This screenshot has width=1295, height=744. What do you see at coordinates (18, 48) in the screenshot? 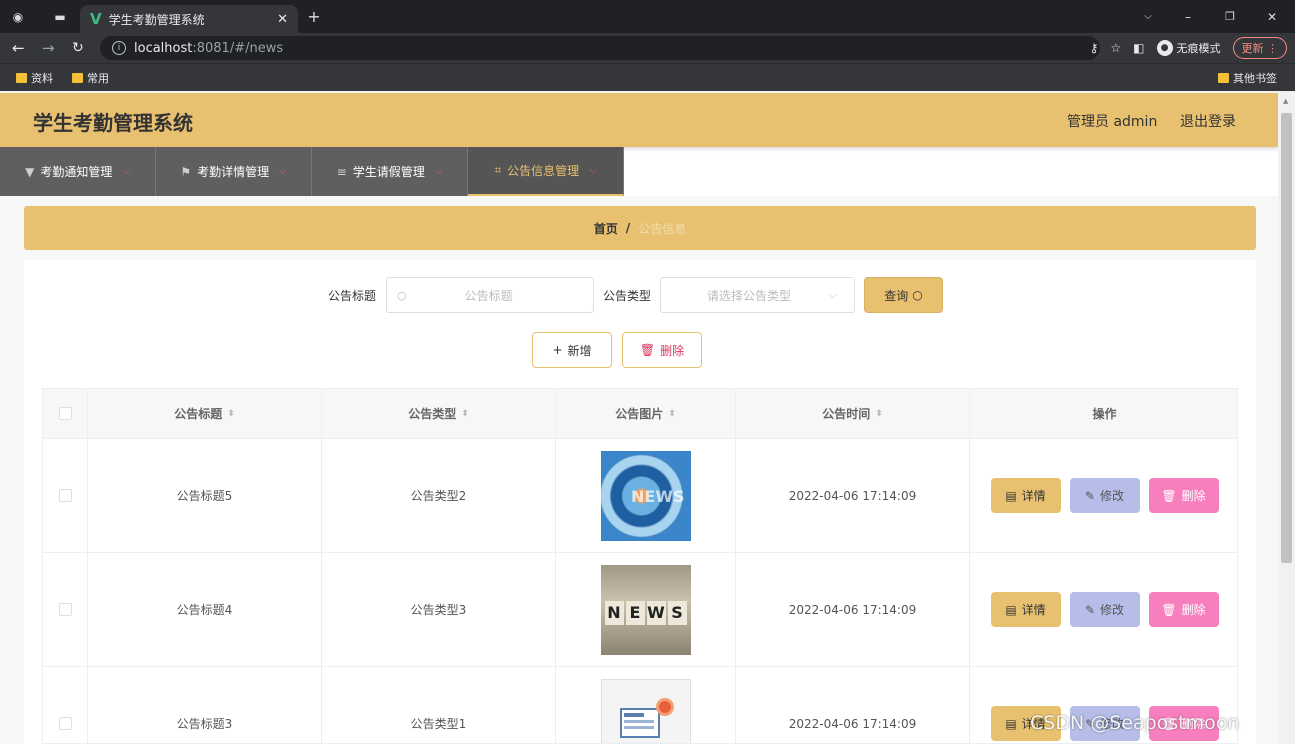
I see `back-icon: ←` at bounding box center [18, 48].